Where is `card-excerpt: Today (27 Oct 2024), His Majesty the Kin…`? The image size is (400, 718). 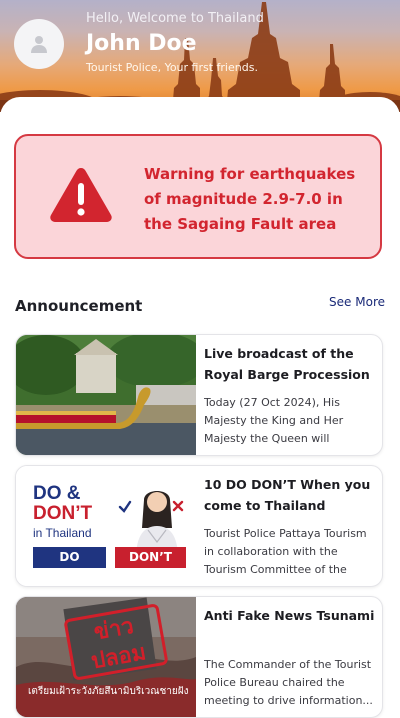 card-excerpt: Today (27 Oct 2024), His Majesty the Kin… is located at coordinates (274, 420).